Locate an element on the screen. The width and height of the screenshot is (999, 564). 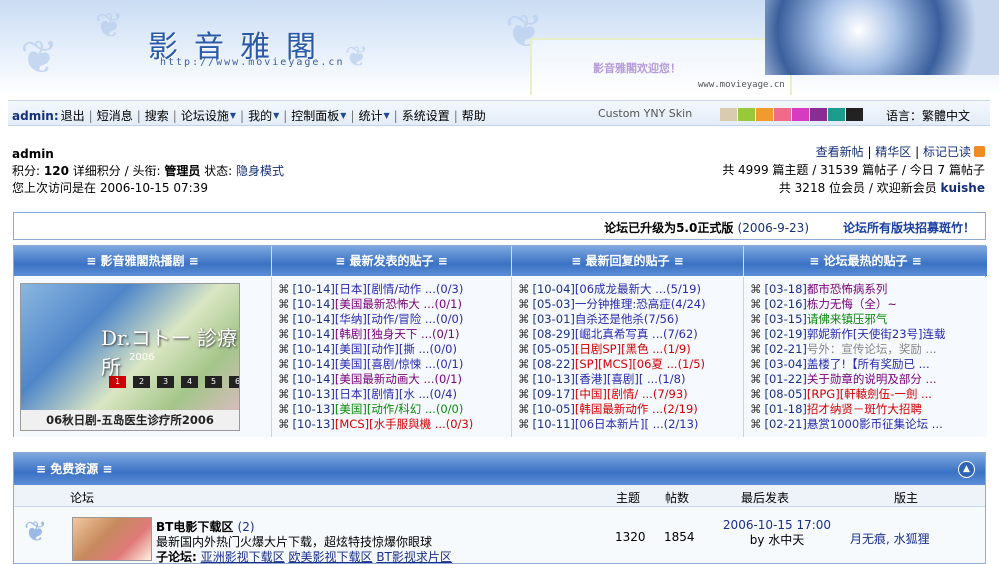
nav-messages: 短消息 is located at coordinates (115, 115).